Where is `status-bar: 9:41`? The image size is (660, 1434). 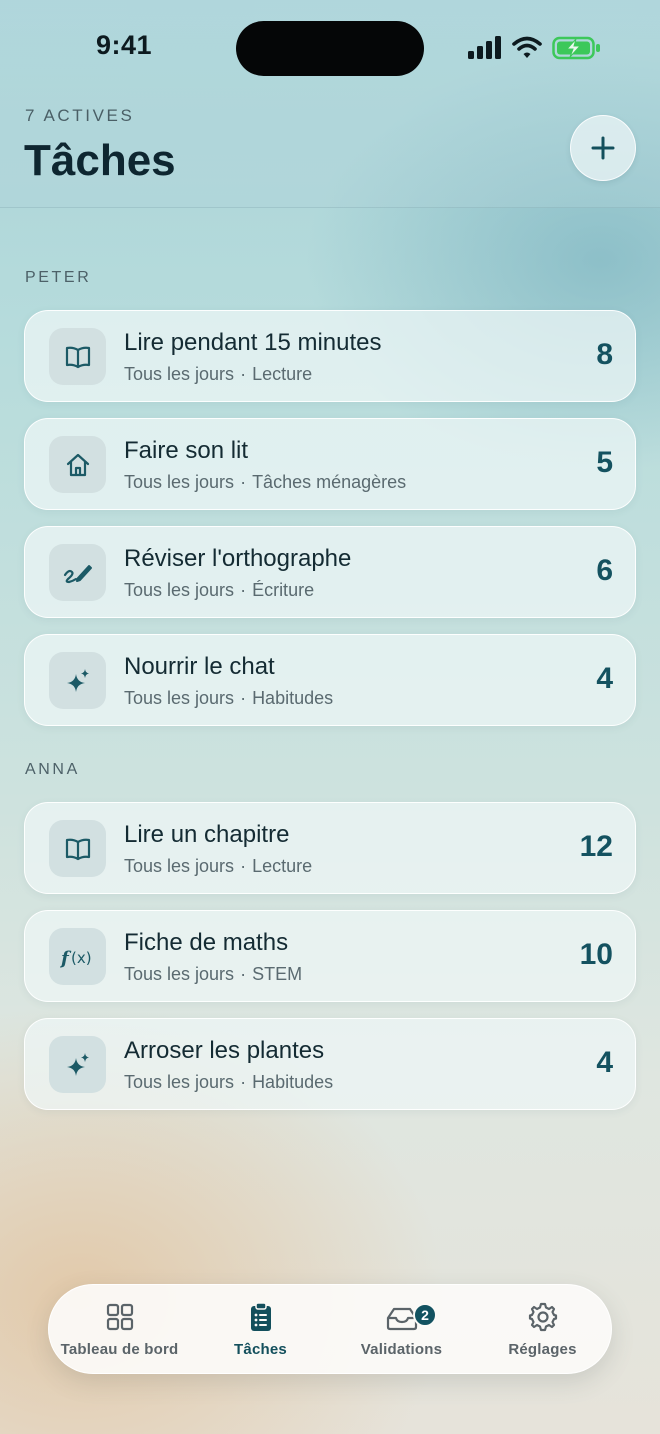
status-bar: 9:41 is located at coordinates (330, 48).